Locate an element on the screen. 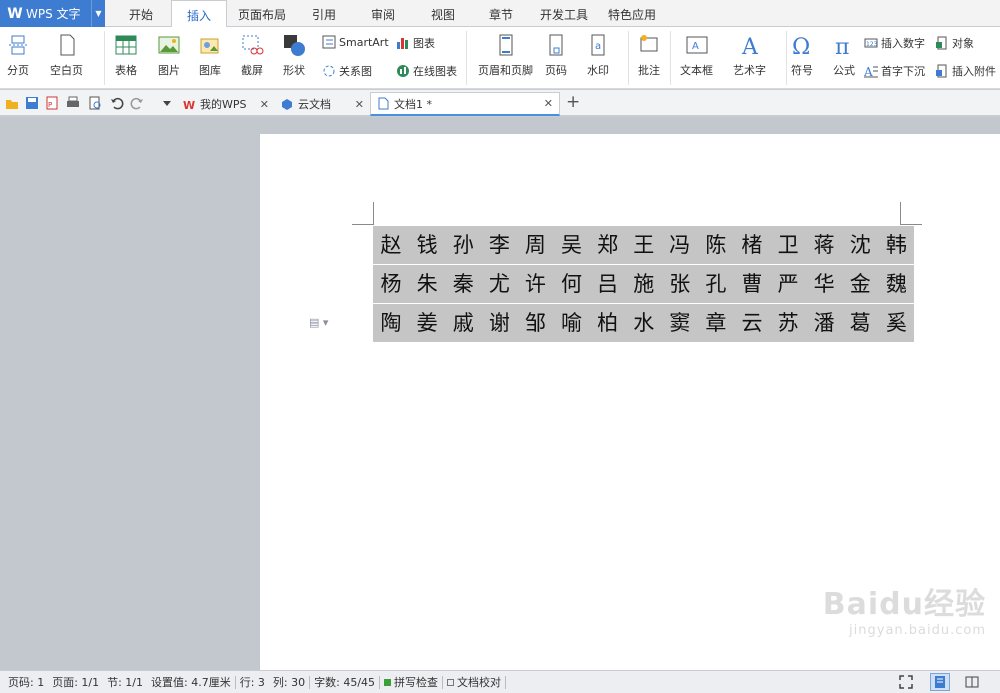 The height and width of the screenshot is (693, 1000). screenshot-button: 截屏 is located at coordinates (252, 52).